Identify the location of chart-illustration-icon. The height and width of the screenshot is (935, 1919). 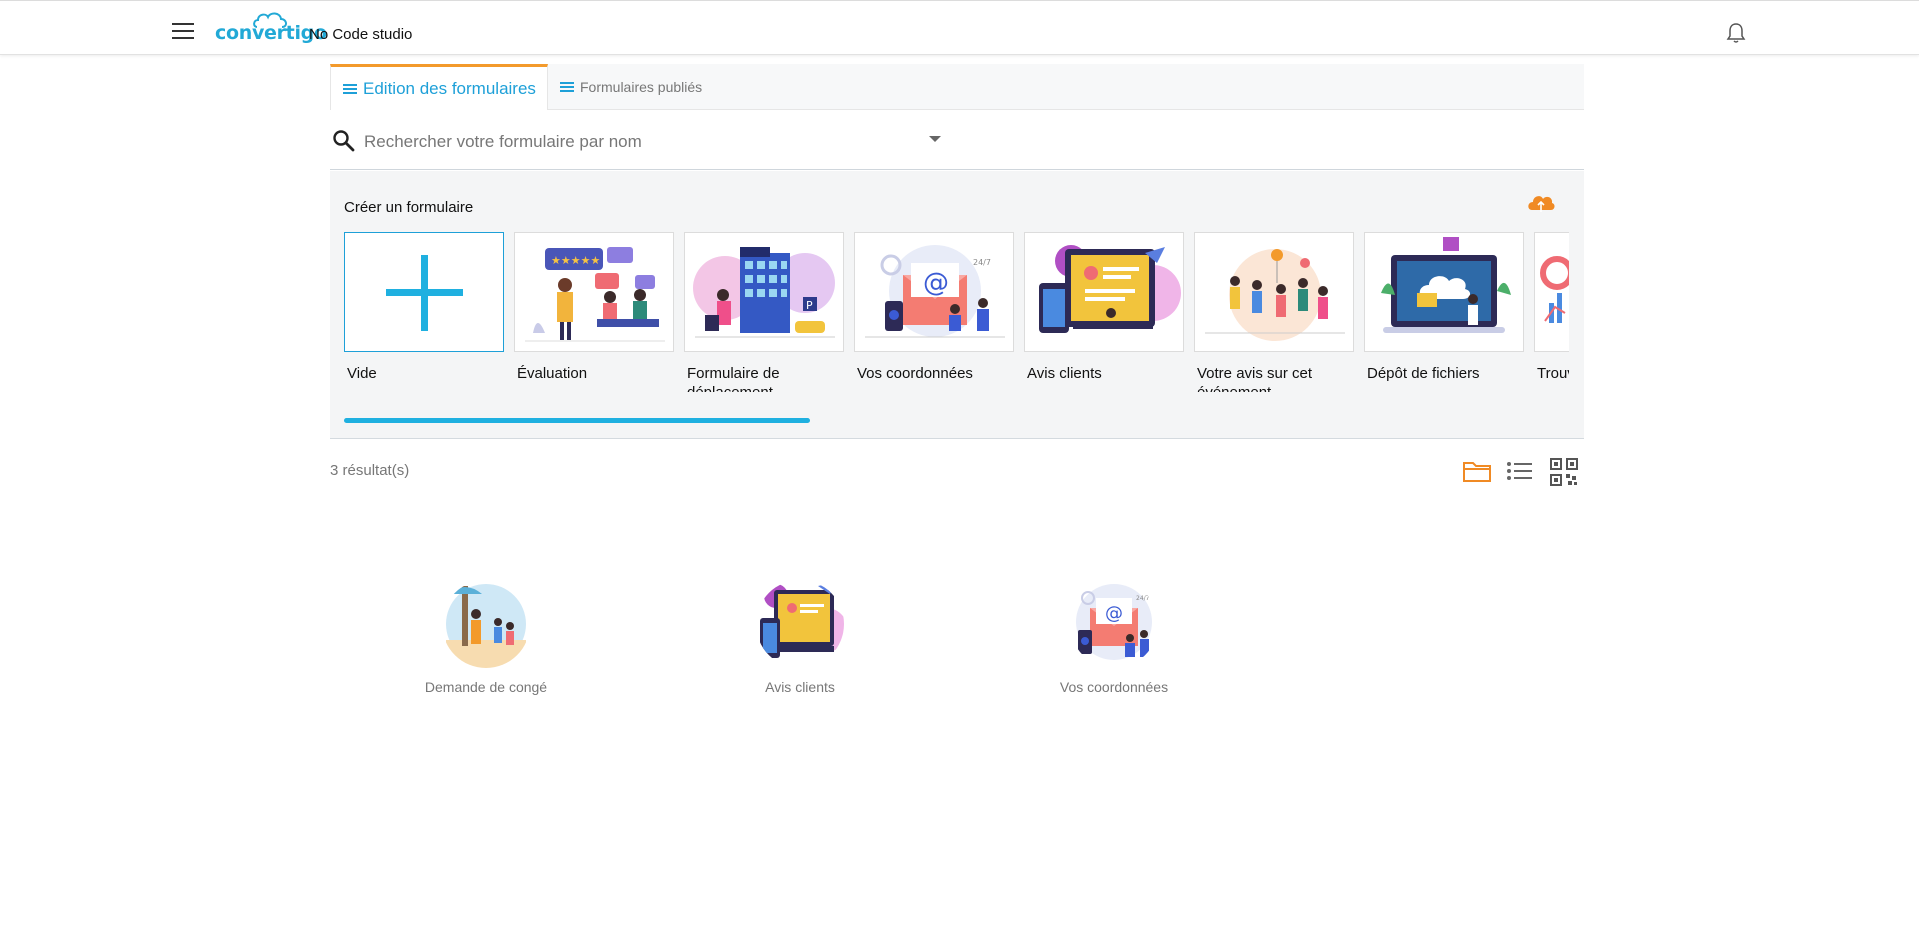
(1551, 292).